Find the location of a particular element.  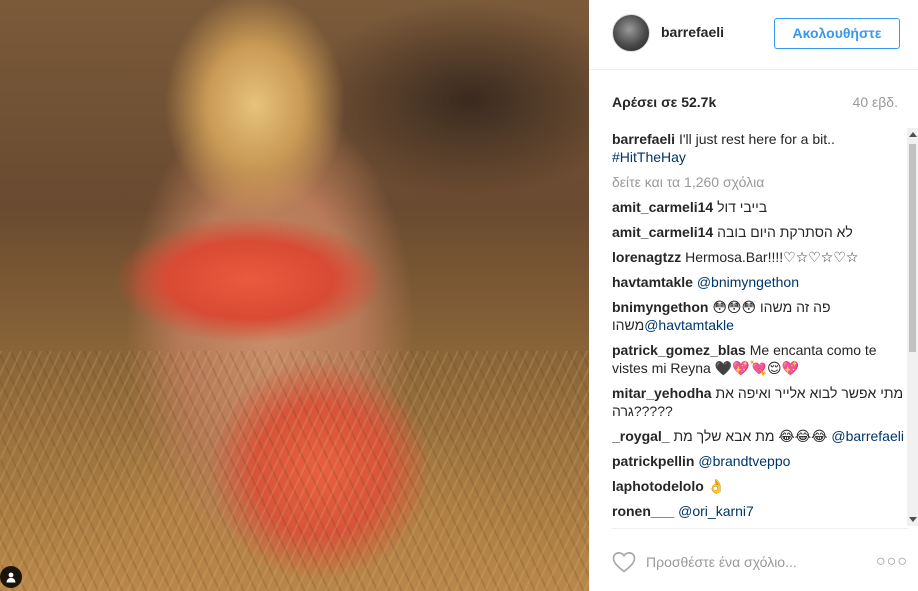

list-item: _roygal_ מת אבא שלך מת 😂😂😂 @barrefaeli is located at coordinates (760, 436).